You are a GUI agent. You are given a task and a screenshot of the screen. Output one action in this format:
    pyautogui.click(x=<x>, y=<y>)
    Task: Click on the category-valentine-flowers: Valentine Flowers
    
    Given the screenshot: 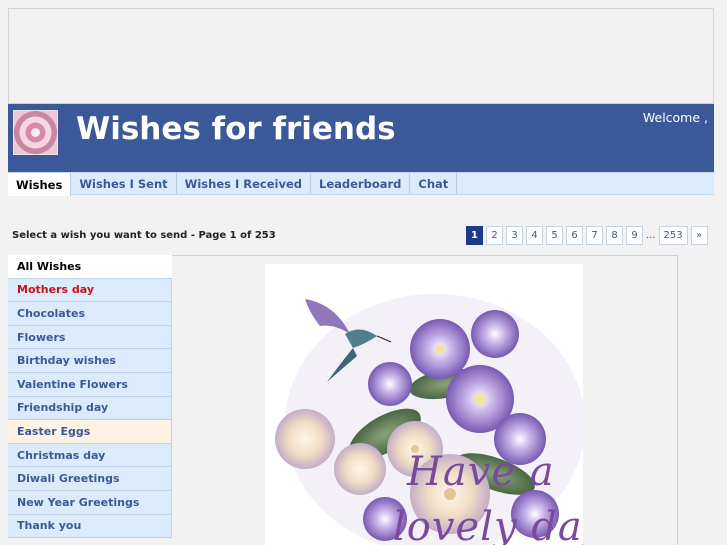 What is the action you would take?
    pyautogui.click(x=90, y=384)
    